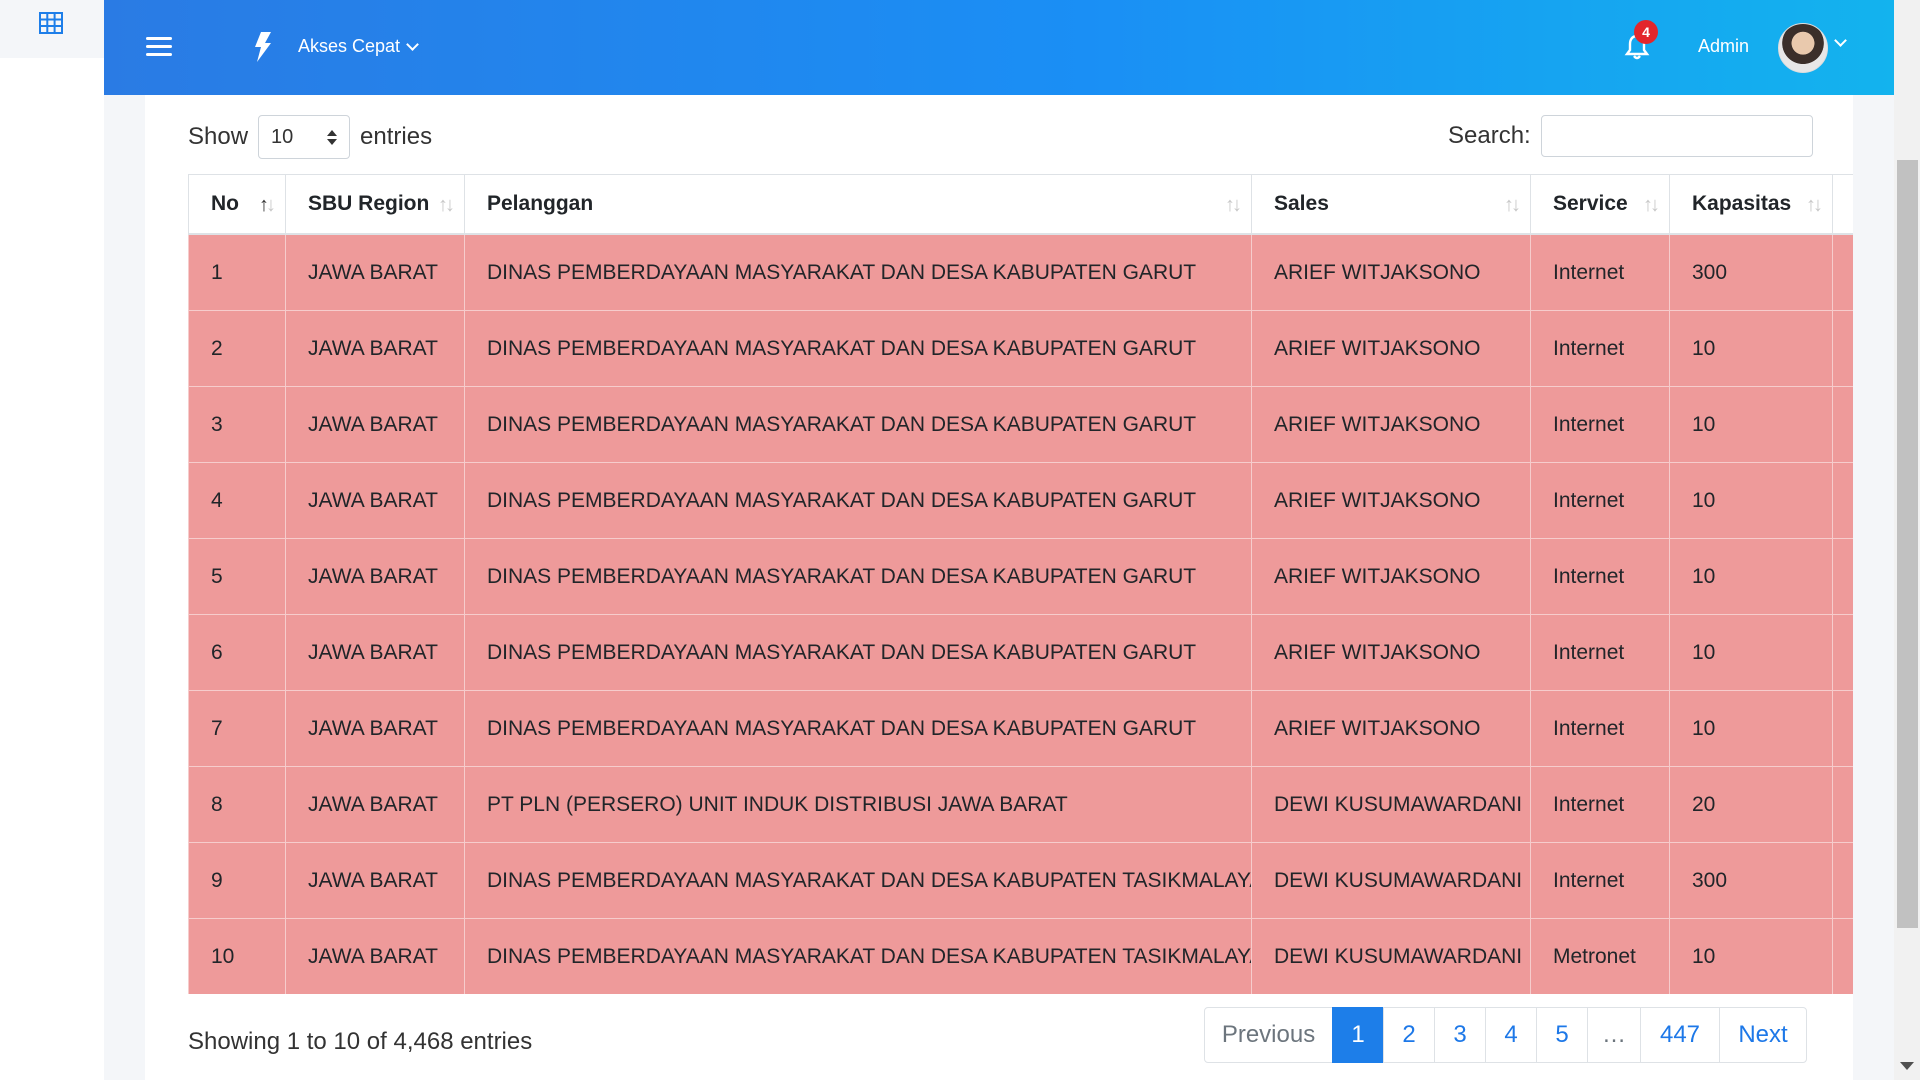  Describe the element at coordinates (999, 47) in the screenshot. I see `top-navbar: Akses Cepat 4 Admin` at that location.